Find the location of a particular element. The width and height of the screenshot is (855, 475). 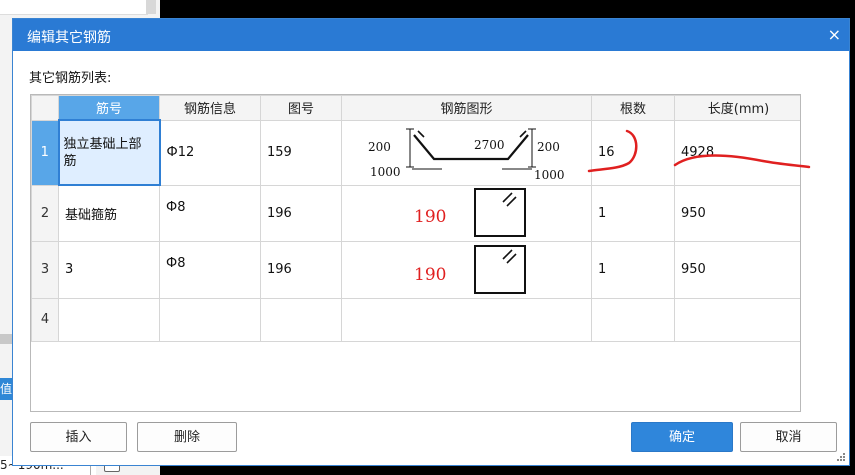

row-number: 4 is located at coordinates (45, 319).